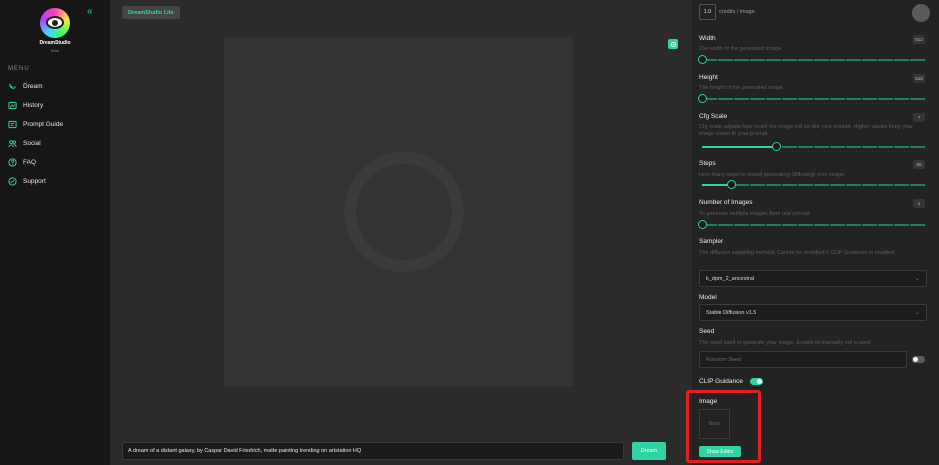  What do you see at coordinates (12, 124) in the screenshot?
I see `prompt-guide-icon` at bounding box center [12, 124].